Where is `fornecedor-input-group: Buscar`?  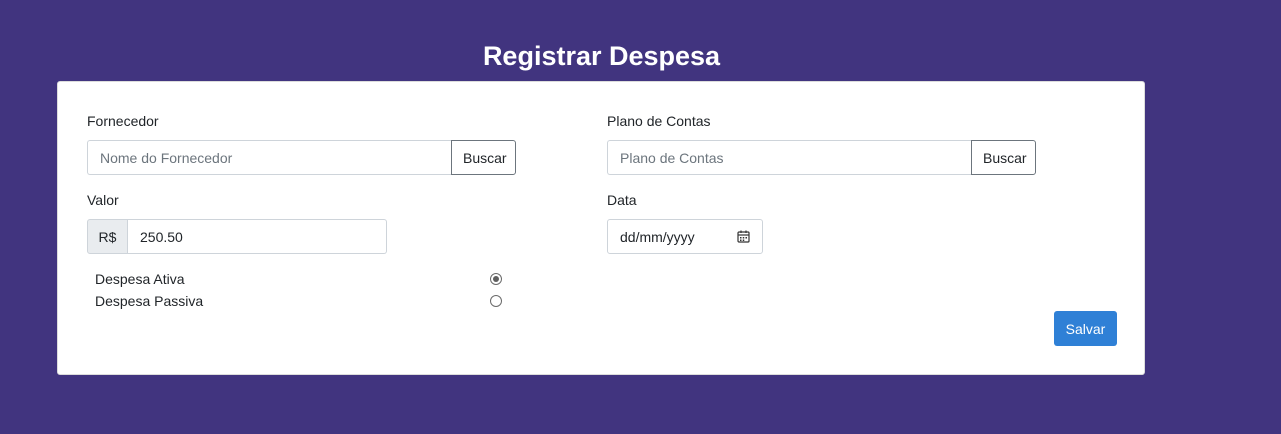 fornecedor-input-group: Buscar is located at coordinates (301, 157).